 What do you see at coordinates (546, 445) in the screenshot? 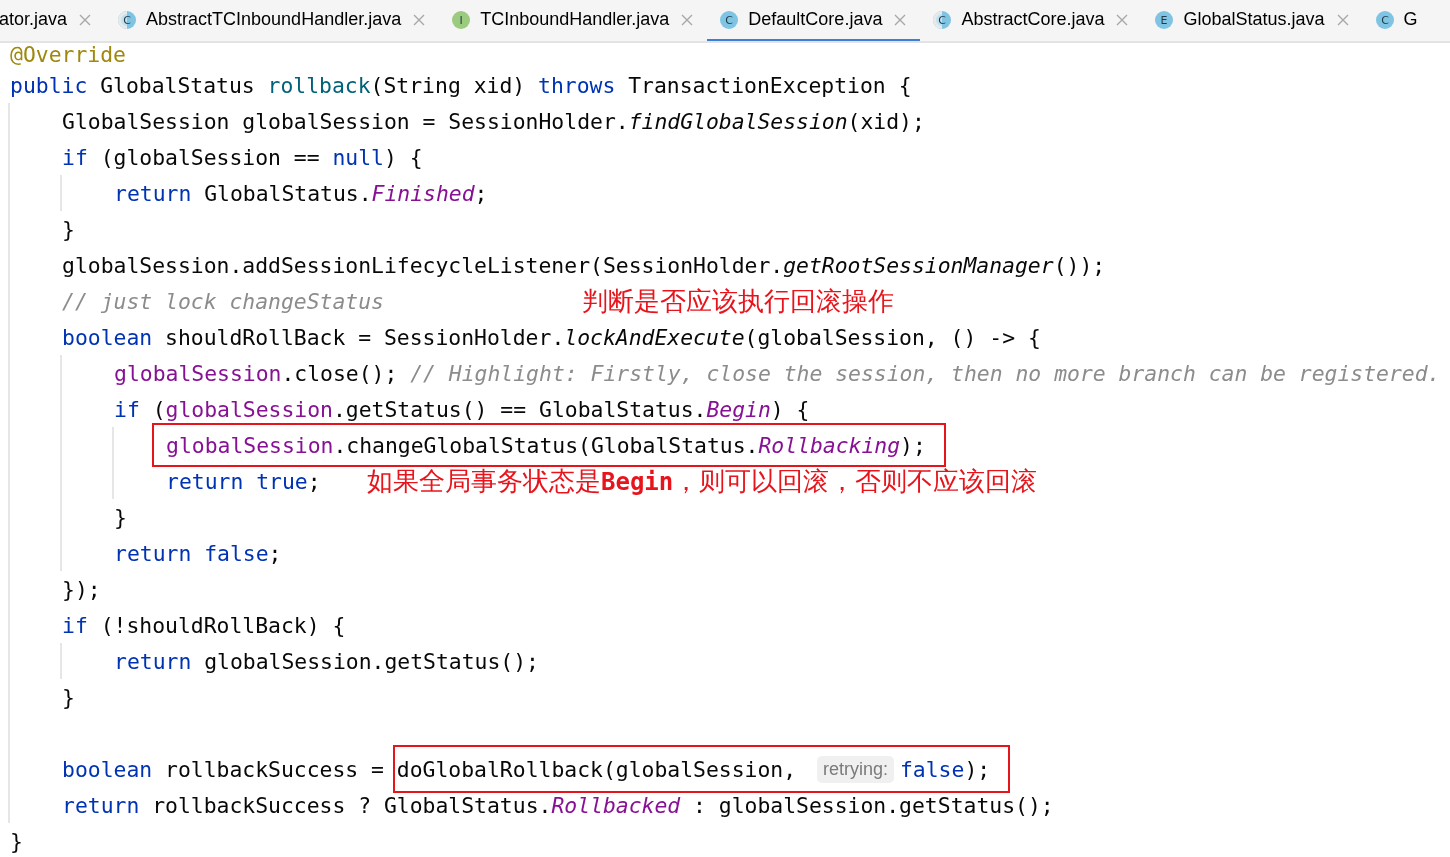
I see `code-text: globalSession.changeGlobalStatus(GlobalStatus.Rollbacking);` at bounding box center [546, 445].